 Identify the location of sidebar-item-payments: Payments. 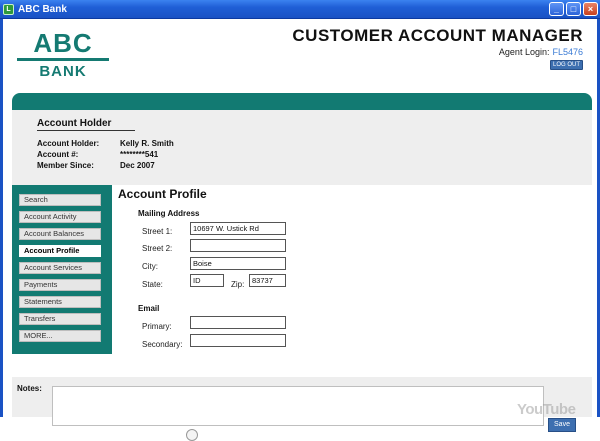
(60, 285).